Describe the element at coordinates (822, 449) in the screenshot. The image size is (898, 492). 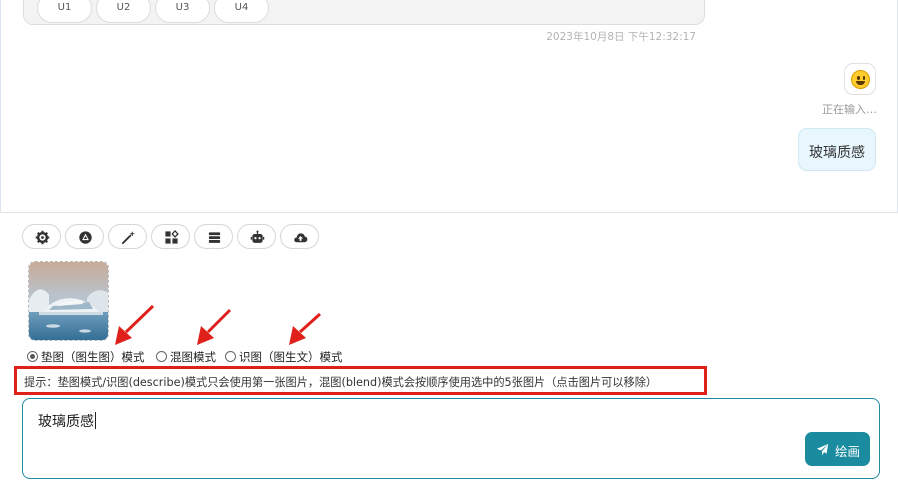
I see `send-icon` at that location.